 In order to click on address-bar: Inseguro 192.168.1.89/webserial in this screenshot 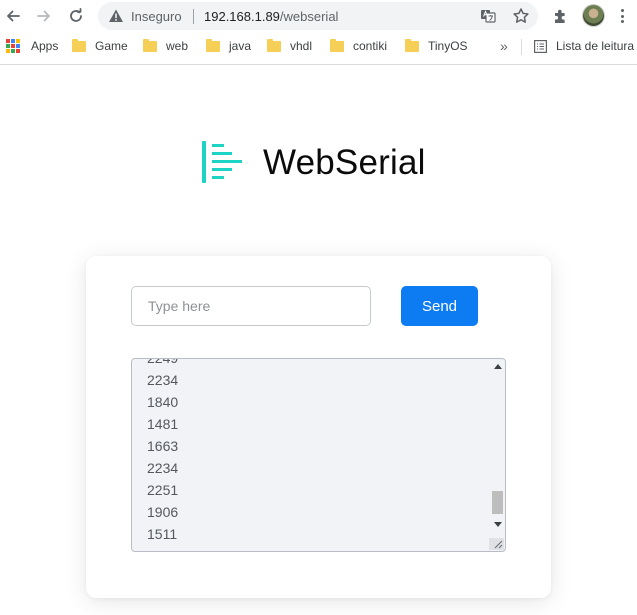, I will do `click(318, 16)`.